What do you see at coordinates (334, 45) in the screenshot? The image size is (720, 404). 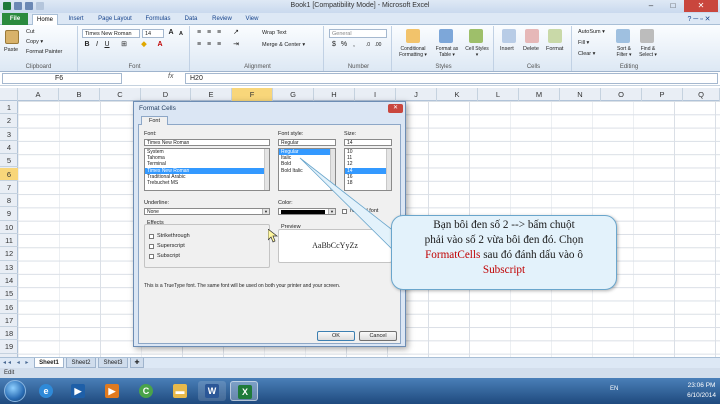 I see `currency-icon: $` at bounding box center [334, 45].